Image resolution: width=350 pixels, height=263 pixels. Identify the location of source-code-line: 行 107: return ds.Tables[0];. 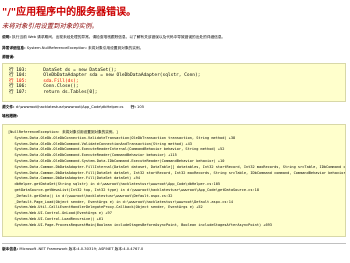
(174, 92).